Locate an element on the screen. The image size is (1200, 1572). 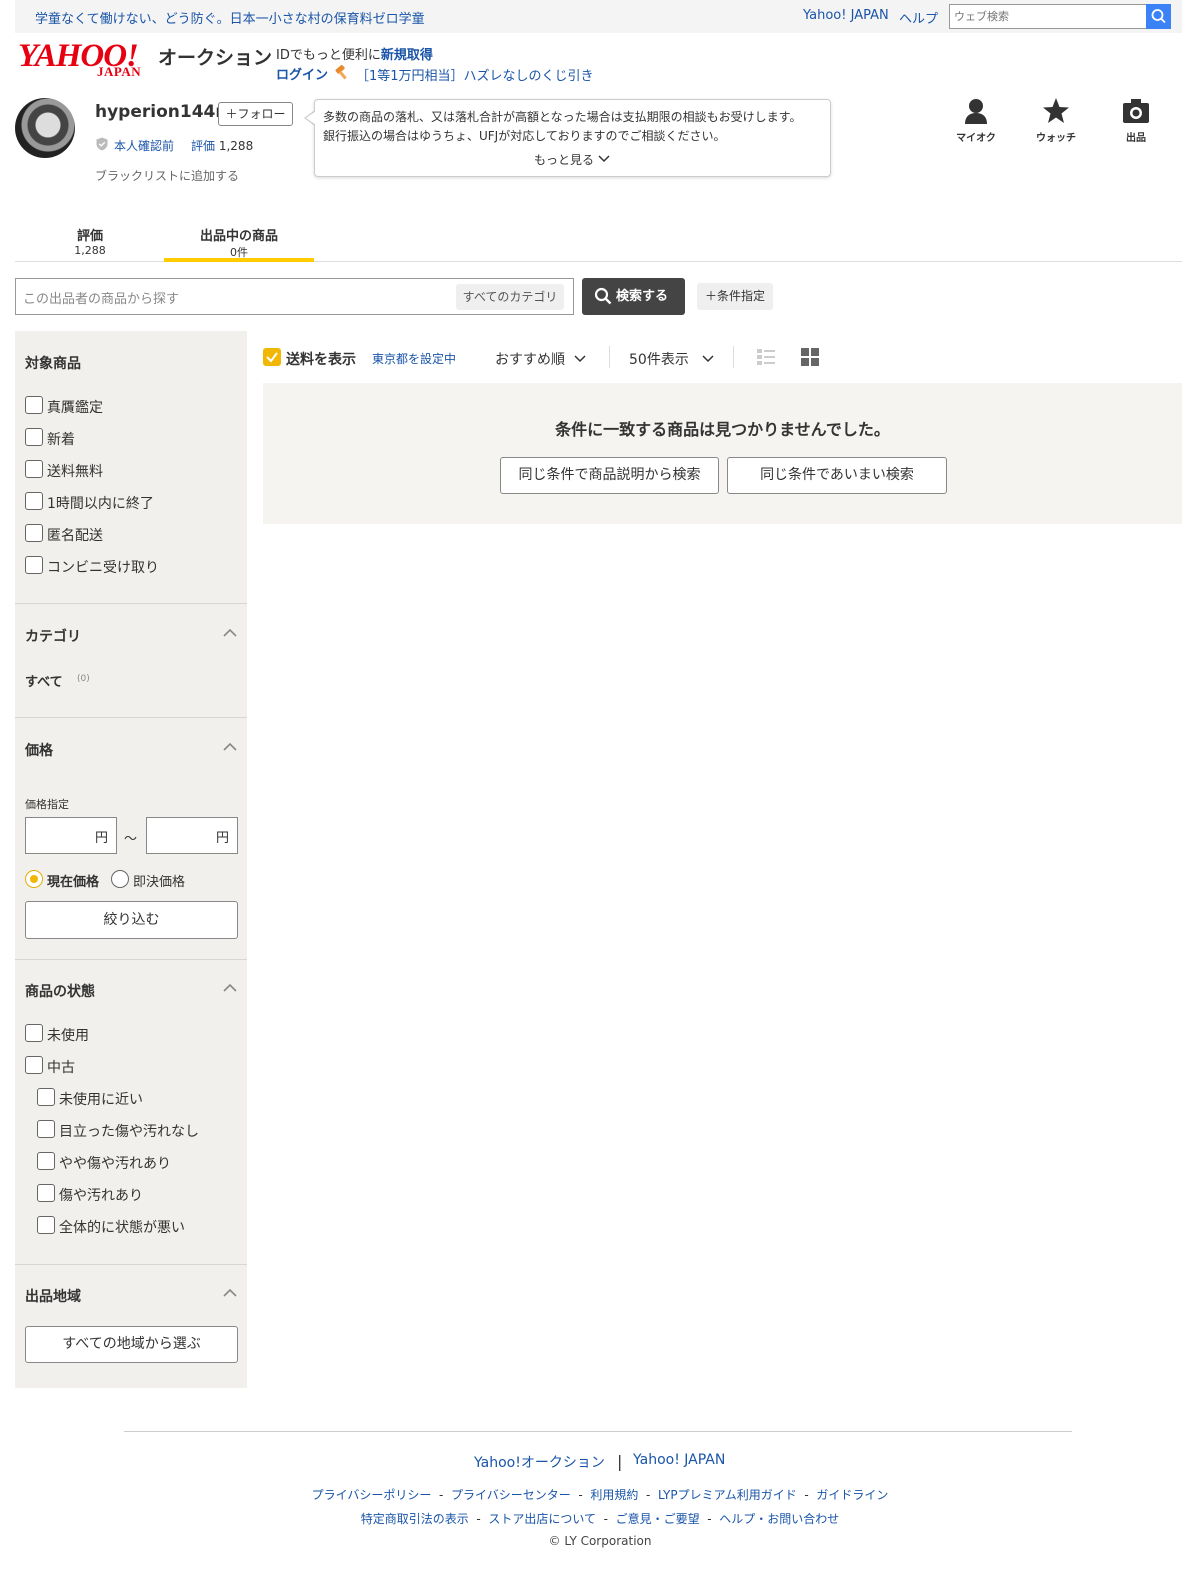
register-link: 新規取得 is located at coordinates (407, 55).